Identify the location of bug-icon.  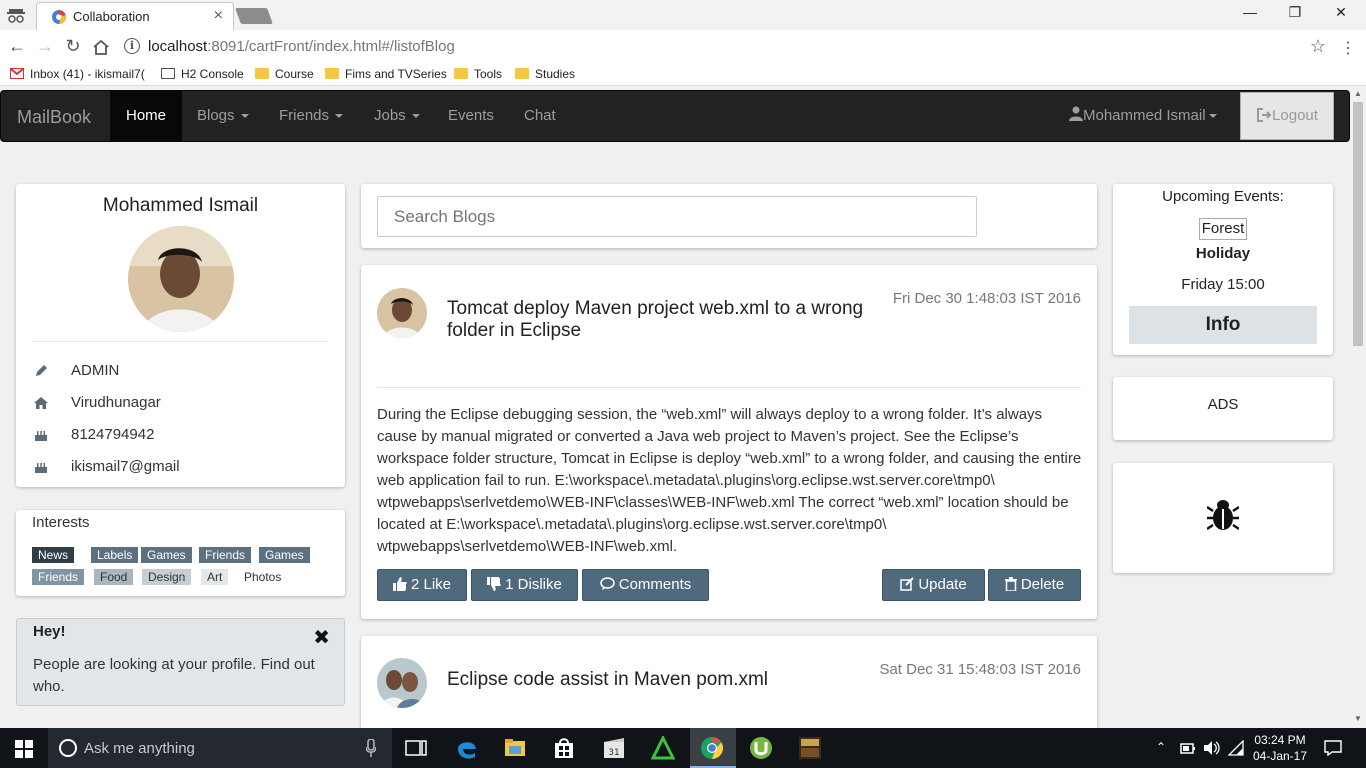
(1223, 514).